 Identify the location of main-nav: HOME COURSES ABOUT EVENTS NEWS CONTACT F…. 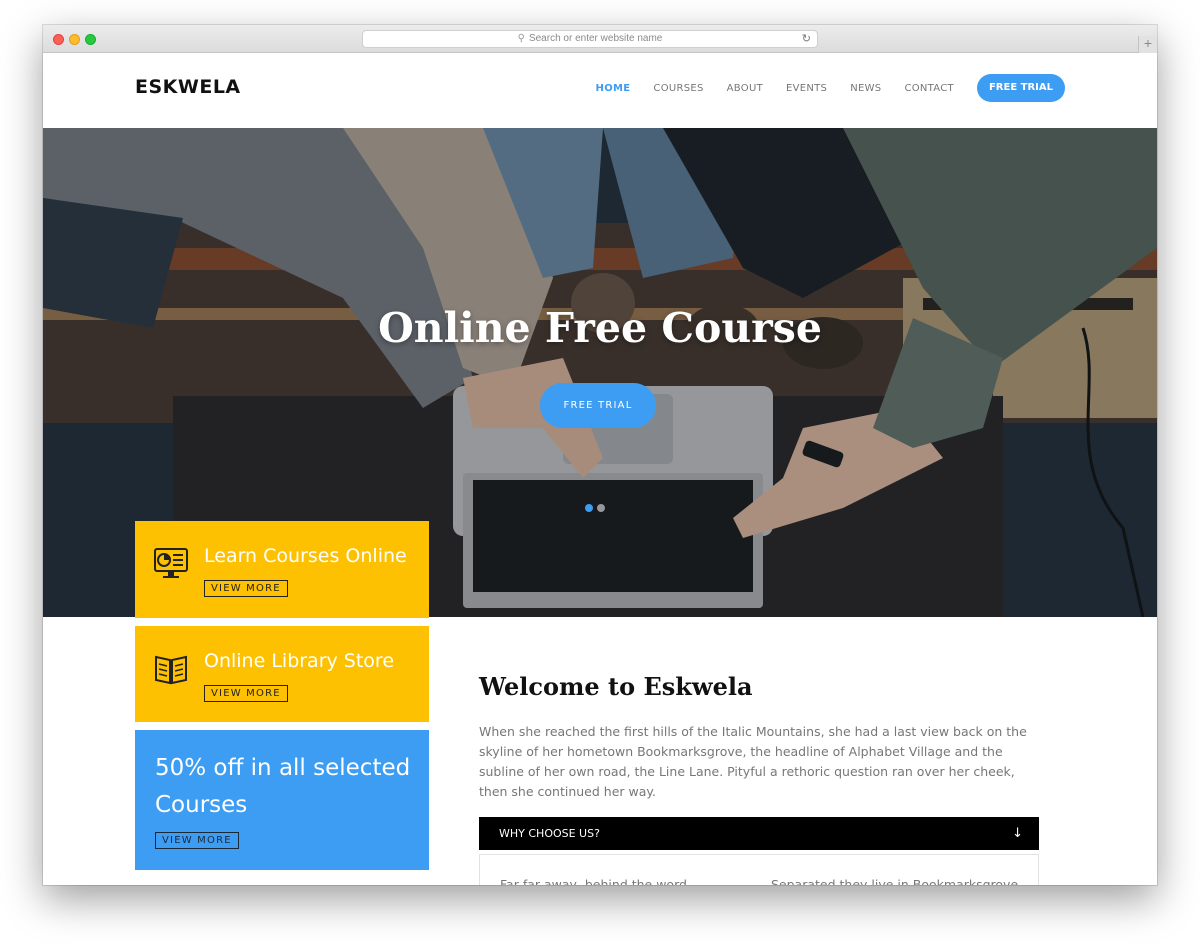
(819, 88).